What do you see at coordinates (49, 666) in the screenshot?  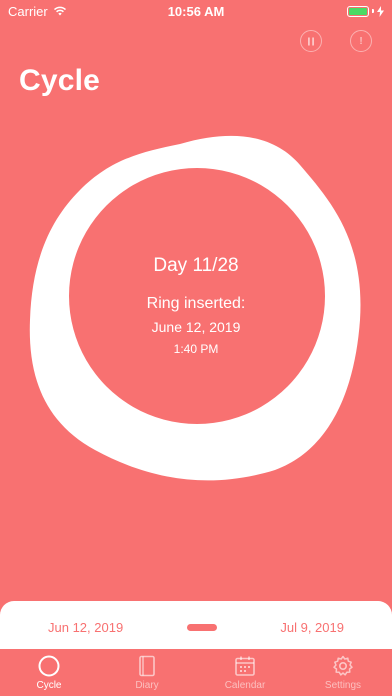 I see `circle-icon` at bounding box center [49, 666].